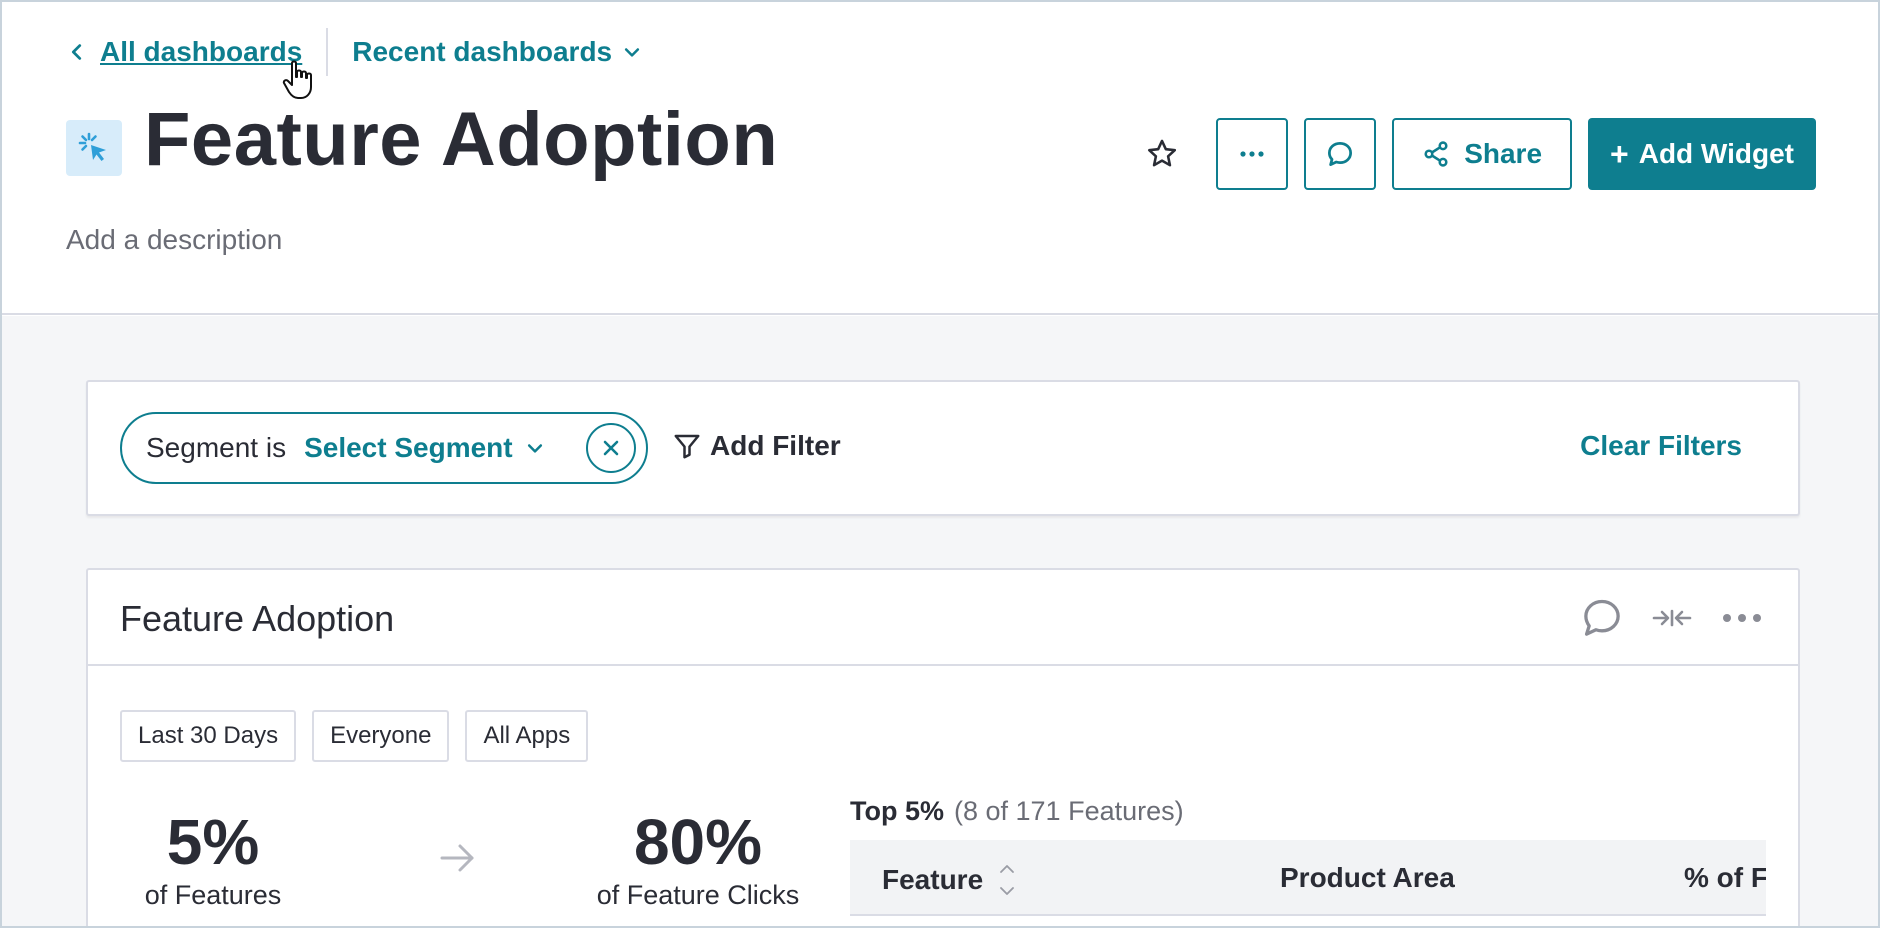 The image size is (1880, 928). Describe the element at coordinates (297, 79) in the screenshot. I see `hand-cursor-icon` at that location.